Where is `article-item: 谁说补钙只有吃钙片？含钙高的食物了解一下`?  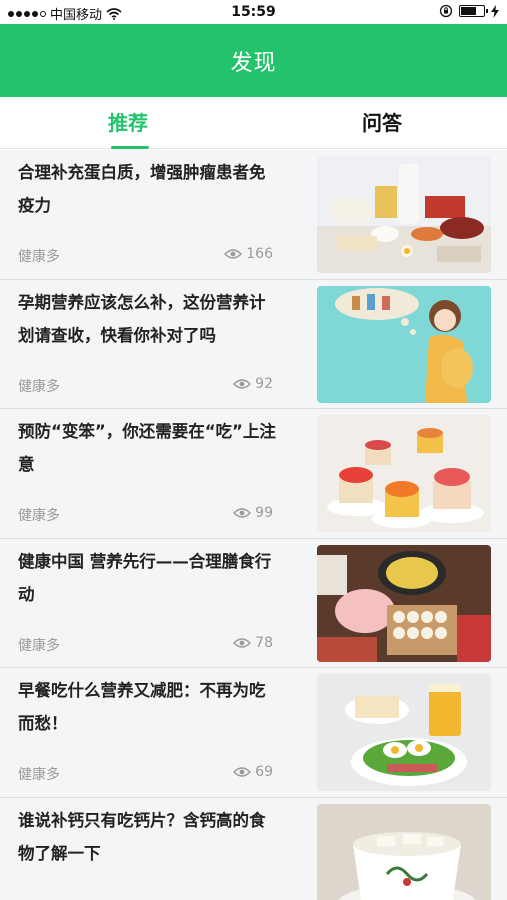
article-item: 谁说补钙只有吃钙片？含钙高的食物了解一下 is located at coordinates (253, 849).